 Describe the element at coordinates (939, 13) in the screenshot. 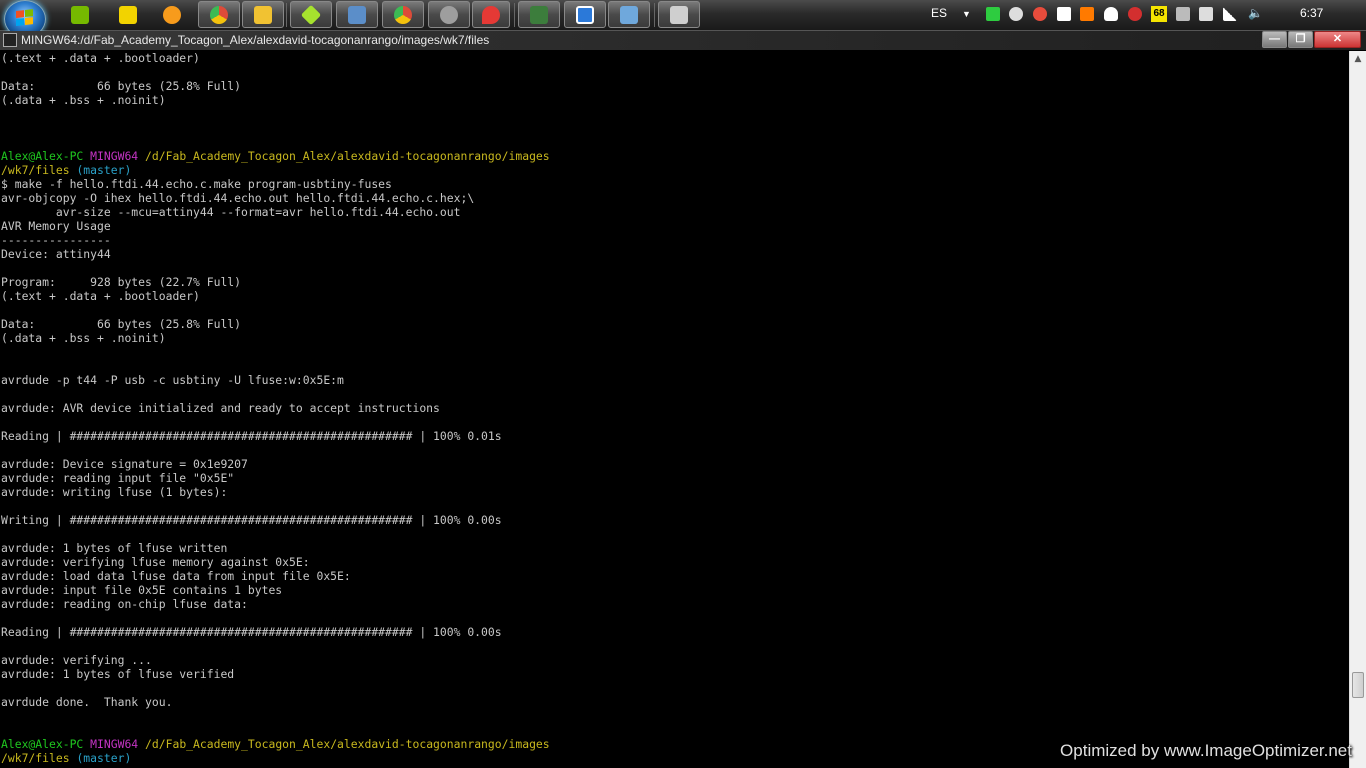

I see `language-indicator: ES` at that location.